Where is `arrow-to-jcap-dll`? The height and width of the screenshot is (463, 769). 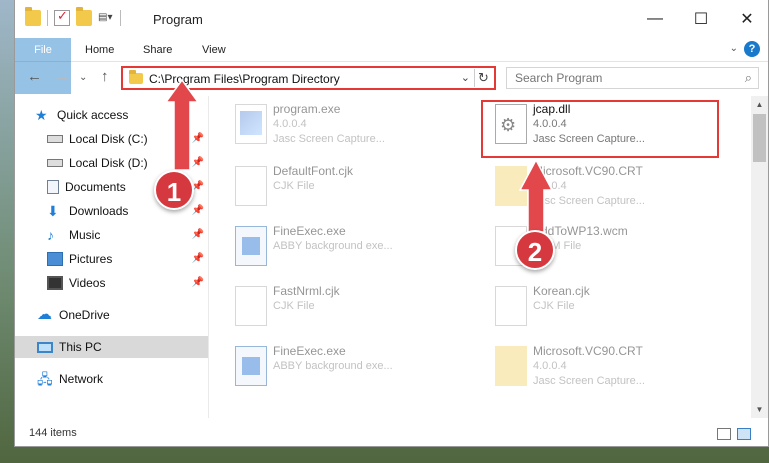 arrow-to-jcap-dll is located at coordinates (536, 195).